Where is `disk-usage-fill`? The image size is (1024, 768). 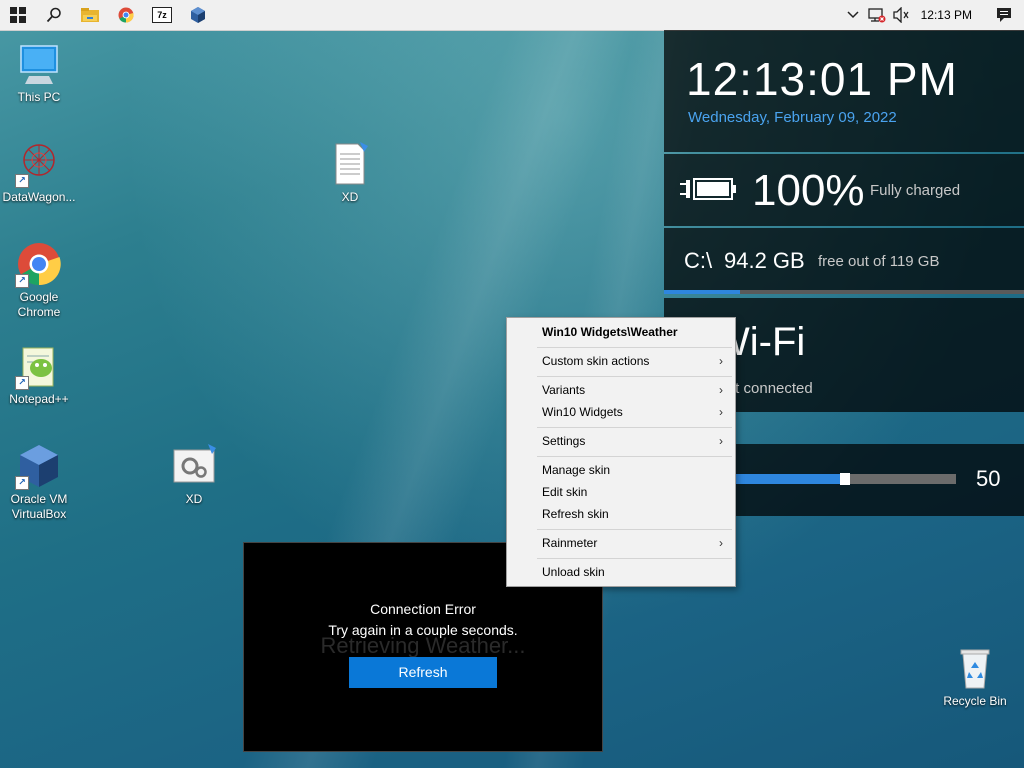
disk-usage-fill is located at coordinates (702, 292).